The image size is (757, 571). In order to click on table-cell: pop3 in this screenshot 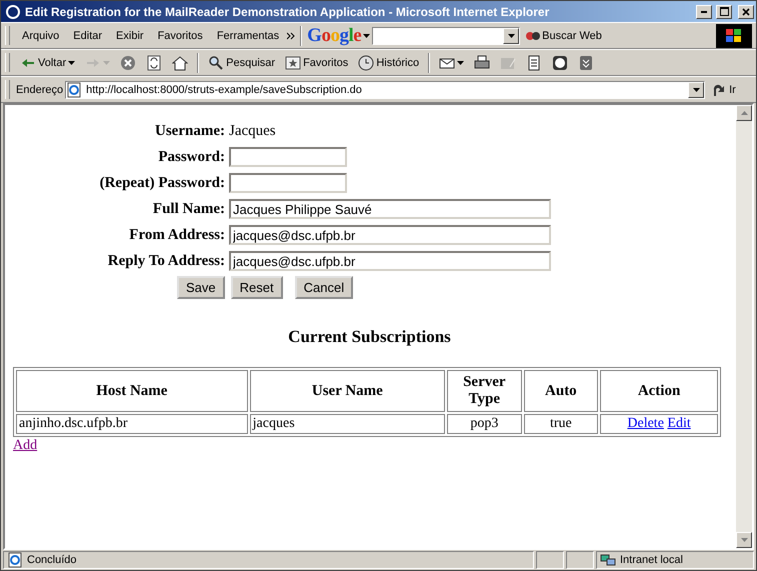, I will do `click(484, 424)`.